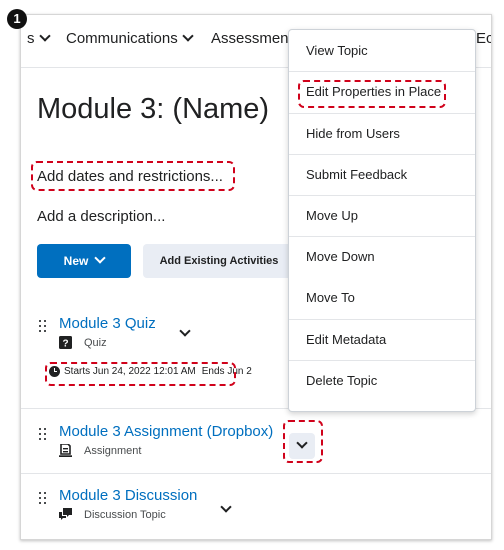 The image size is (504, 550). I want to click on highlight-box-dates, so click(133, 176).